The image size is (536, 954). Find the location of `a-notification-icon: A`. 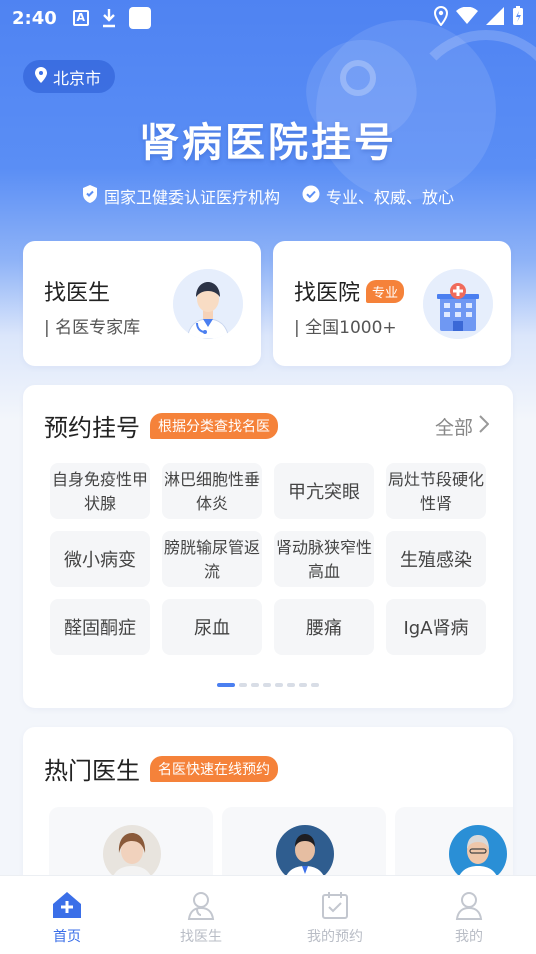

a-notification-icon: A is located at coordinates (80, 18).